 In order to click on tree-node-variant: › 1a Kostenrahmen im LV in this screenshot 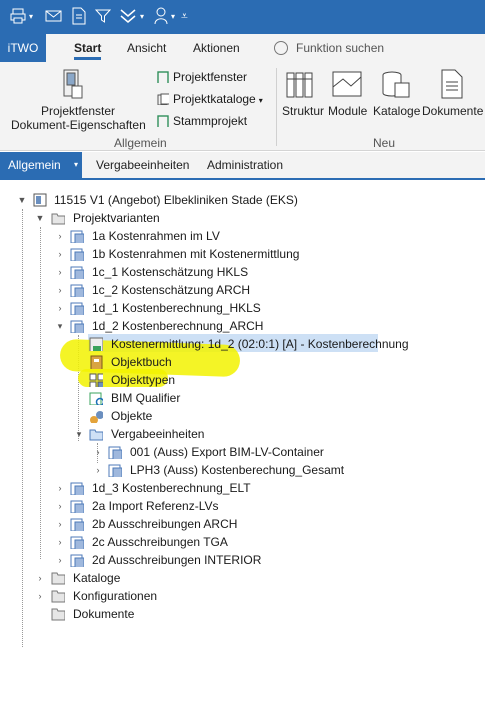, I will do `click(242, 236)`.